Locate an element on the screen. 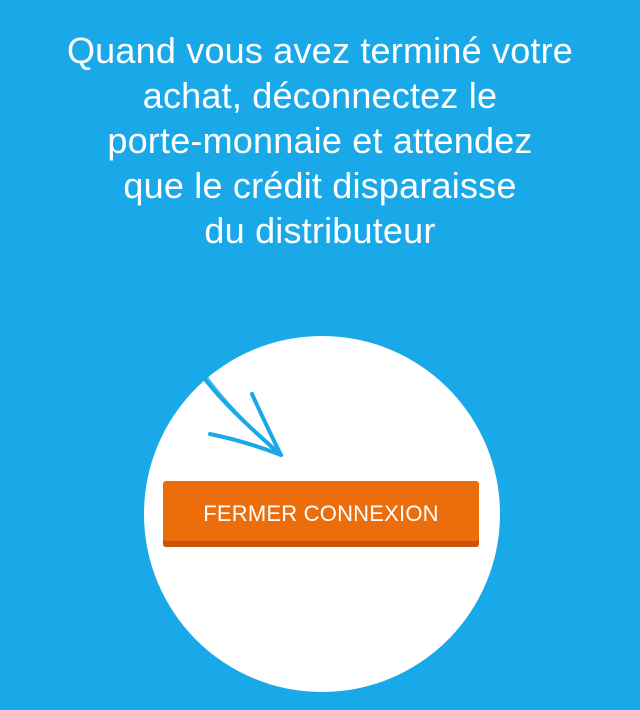 The height and width of the screenshot is (710, 640). instruction-line: achat, déconnectez le is located at coordinates (320, 95).